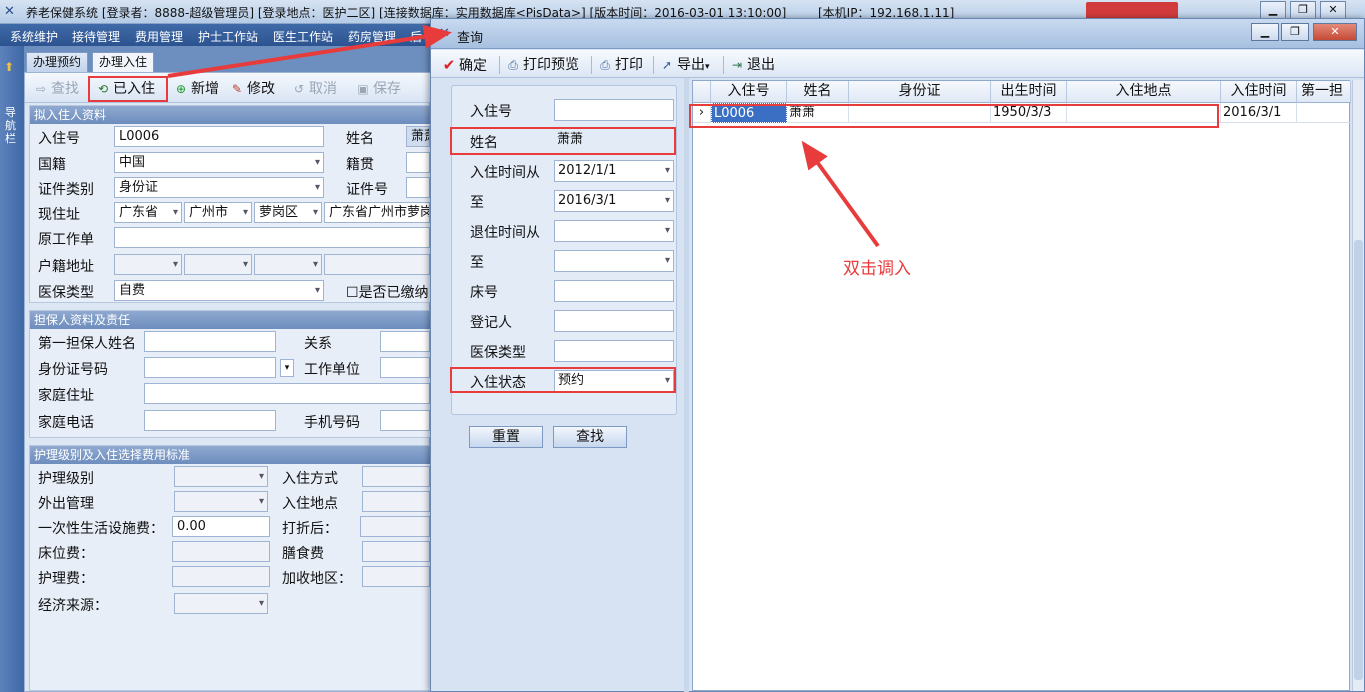 The image size is (1365, 692). Describe the element at coordinates (387, 292) in the screenshot. I see `paid-checkbox: ☐是否已缴纳` at that location.